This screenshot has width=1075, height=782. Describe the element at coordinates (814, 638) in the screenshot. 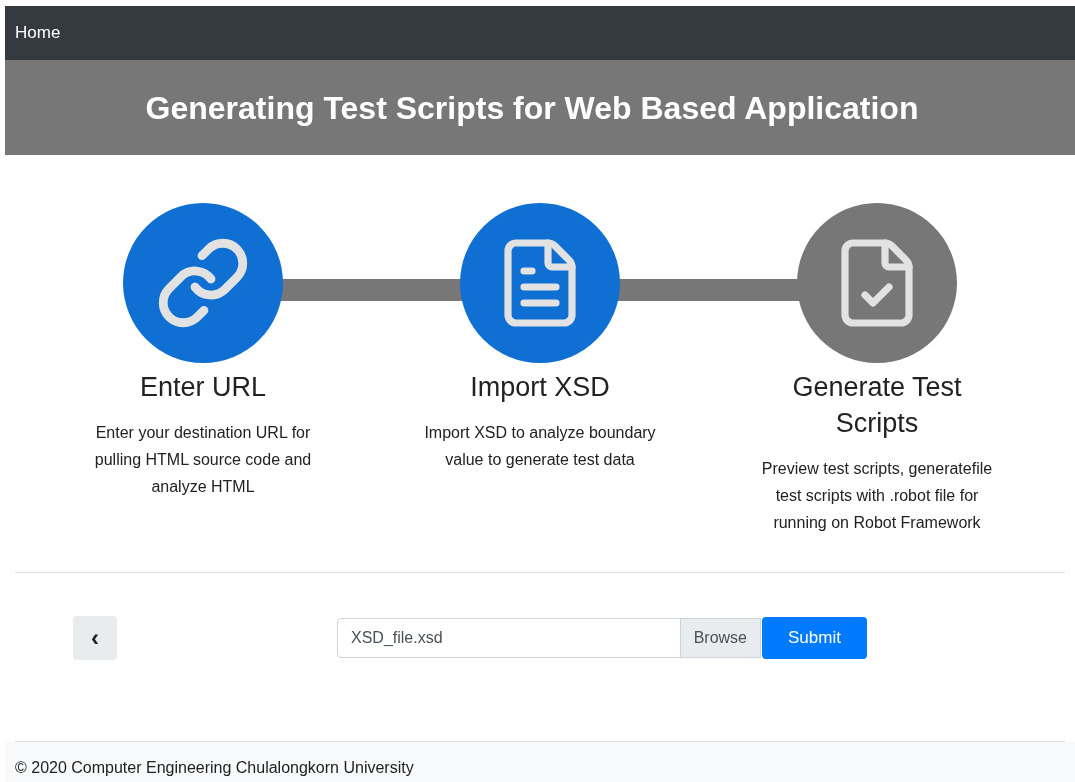

I see `submit-button: Submit` at that location.